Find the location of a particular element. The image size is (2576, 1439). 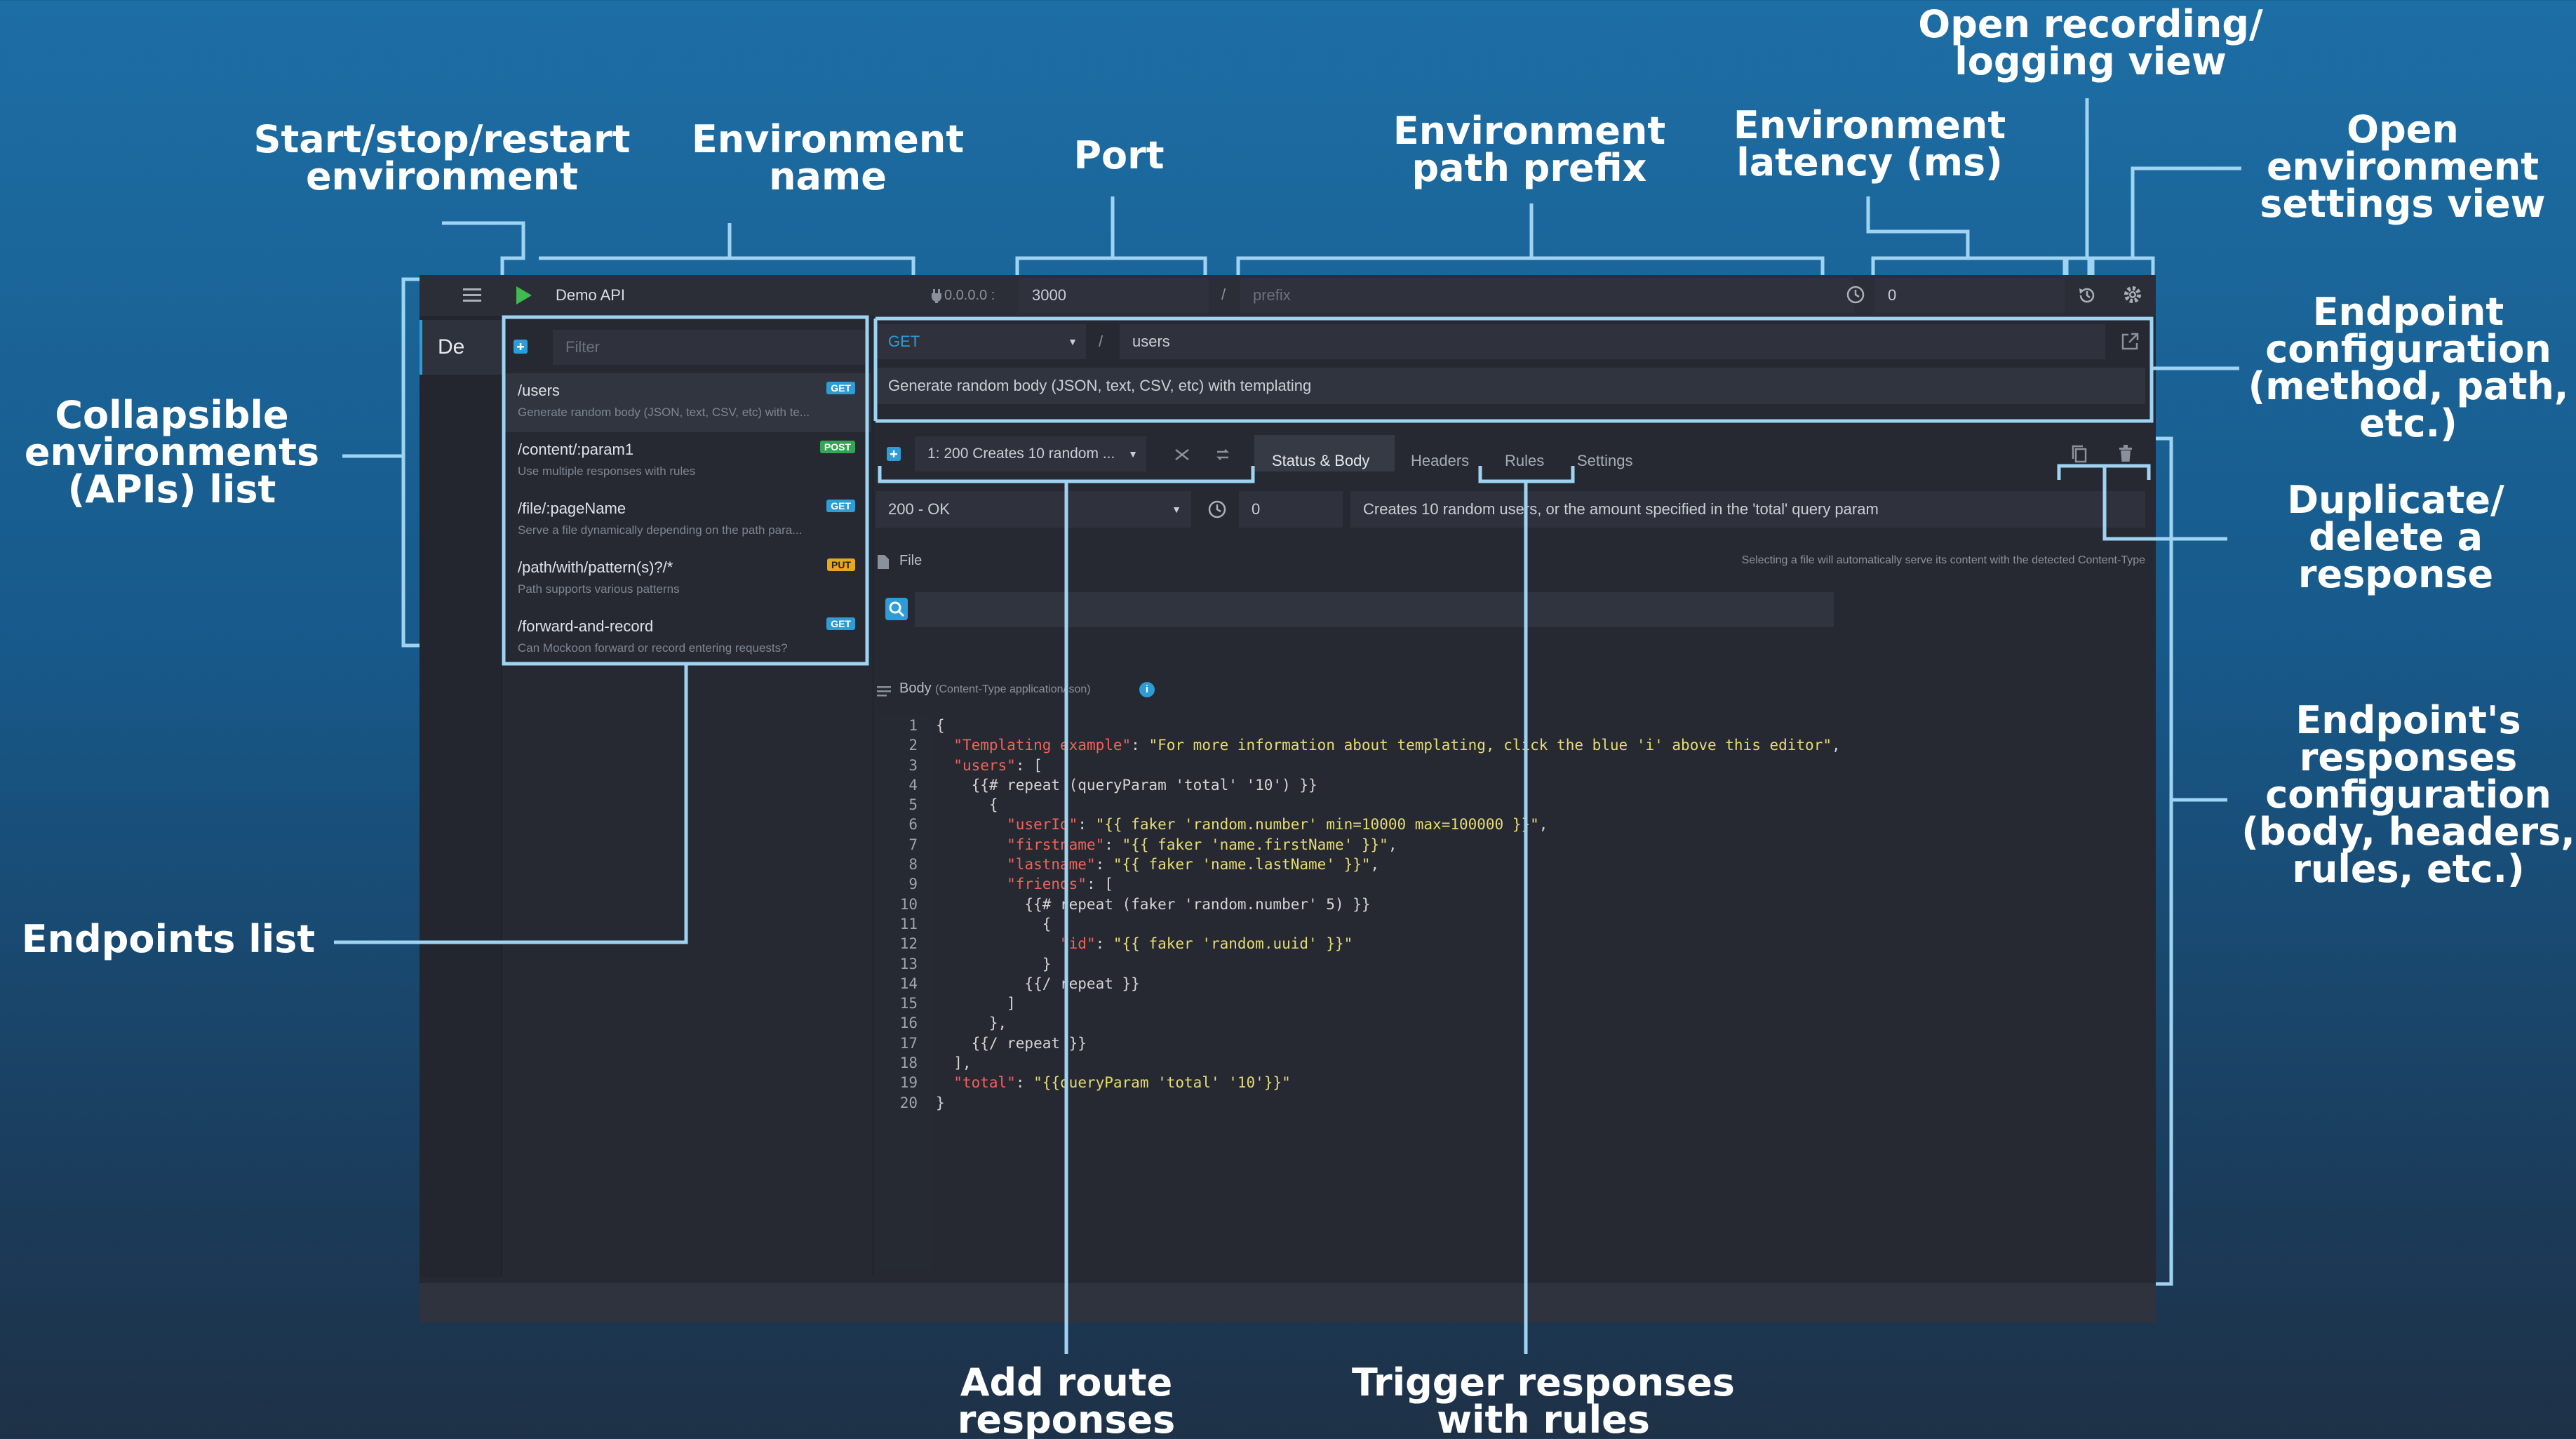

latency-input: 0 is located at coordinates (1970, 295).